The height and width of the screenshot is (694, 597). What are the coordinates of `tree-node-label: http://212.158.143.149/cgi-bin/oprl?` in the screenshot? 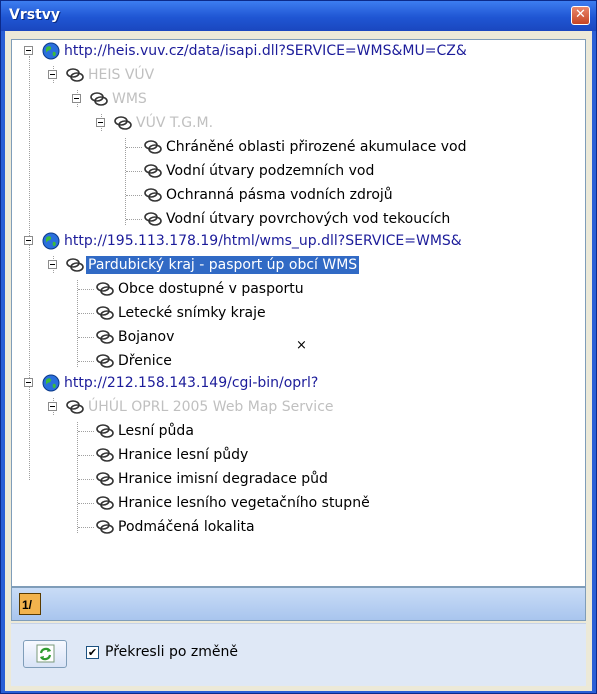 It's located at (191, 383).